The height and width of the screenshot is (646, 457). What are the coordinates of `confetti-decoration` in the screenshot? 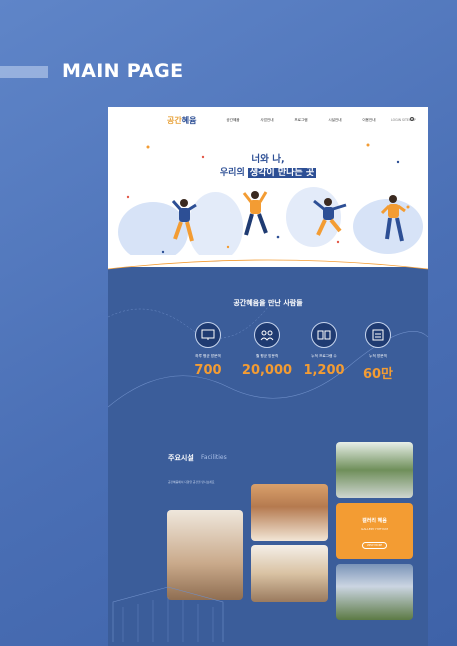 It's located at (268, 198).